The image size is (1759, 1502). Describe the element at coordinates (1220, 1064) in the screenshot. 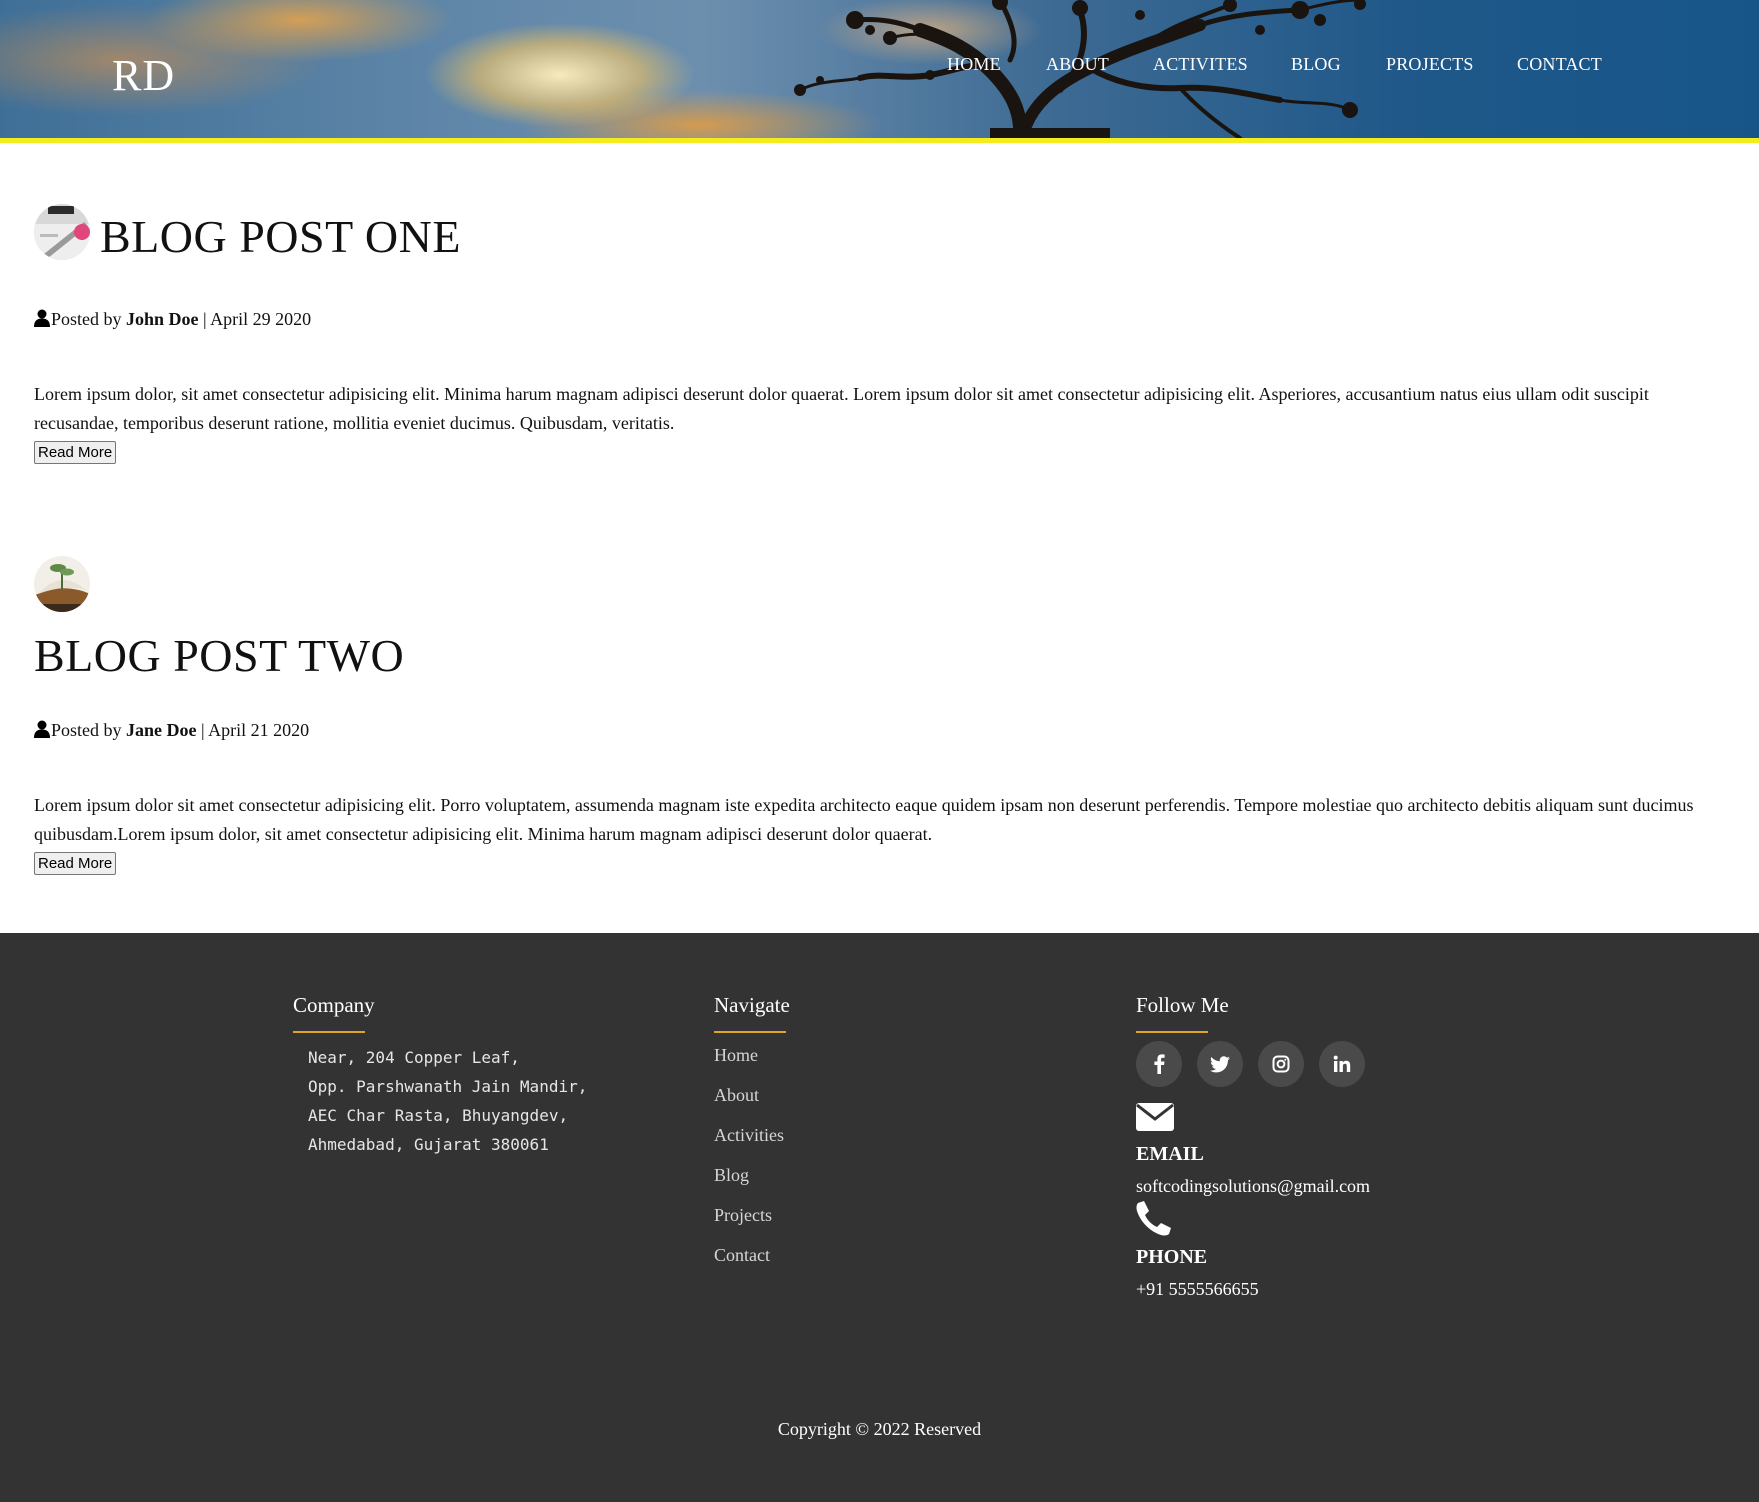

I see `twitter-icon` at that location.